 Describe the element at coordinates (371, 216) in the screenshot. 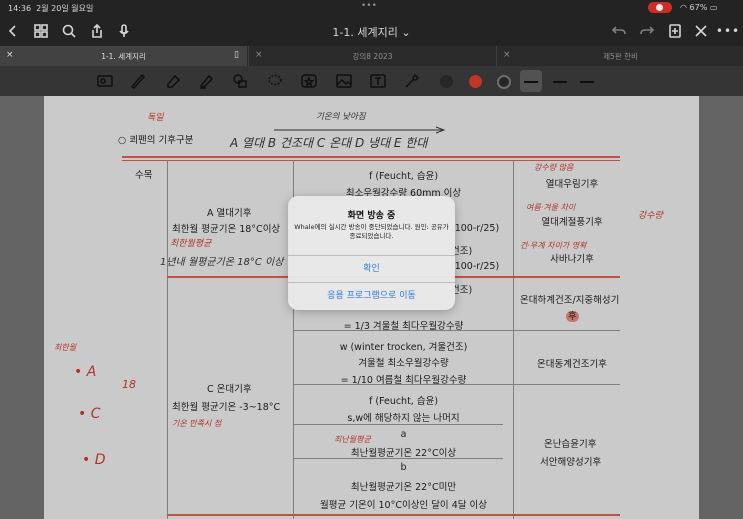

I see `alert-title: 화면 방송 중` at that location.